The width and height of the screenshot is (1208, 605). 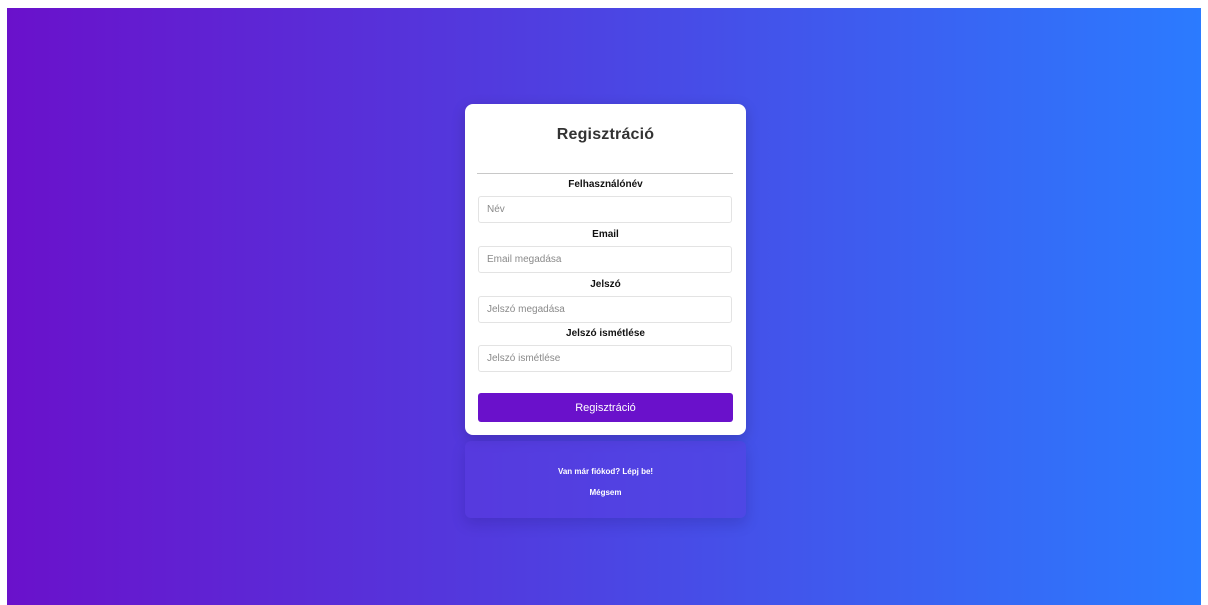 What do you see at coordinates (605, 309) in the screenshot?
I see `password-input` at bounding box center [605, 309].